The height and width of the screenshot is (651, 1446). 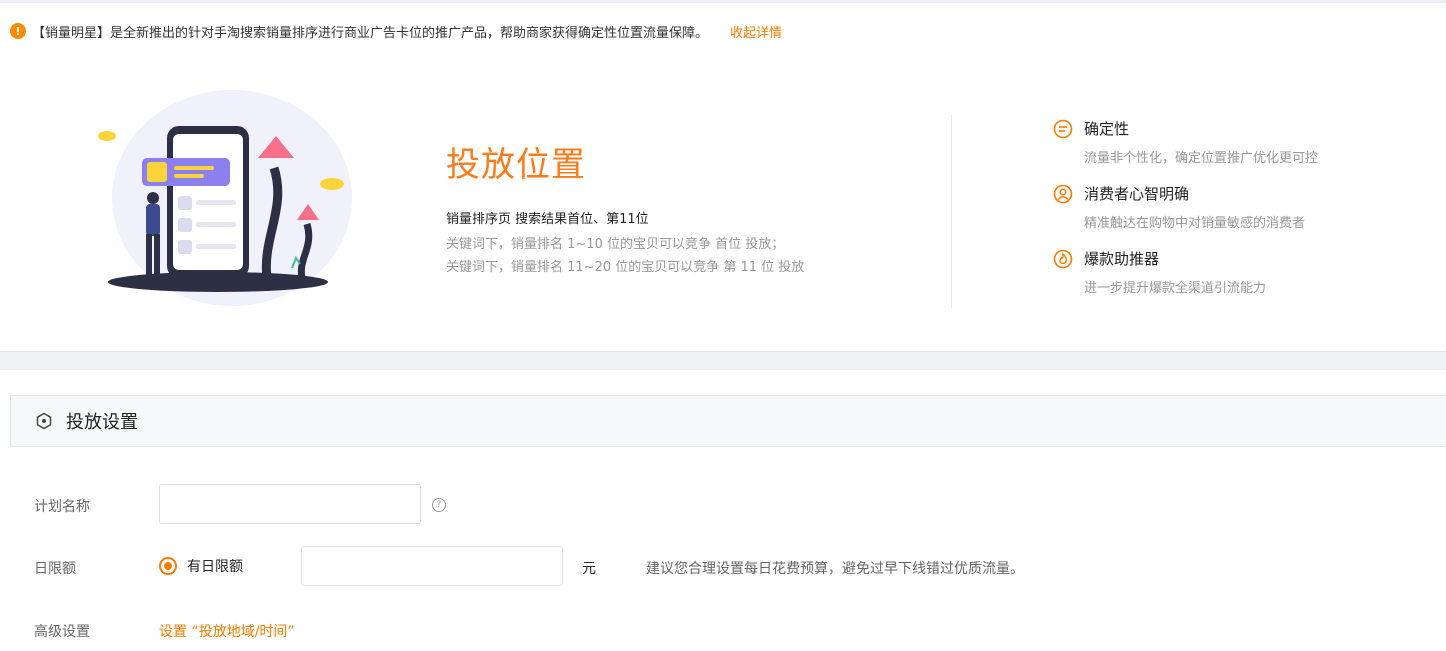 I want to click on hero-divider, so click(x=951, y=211).